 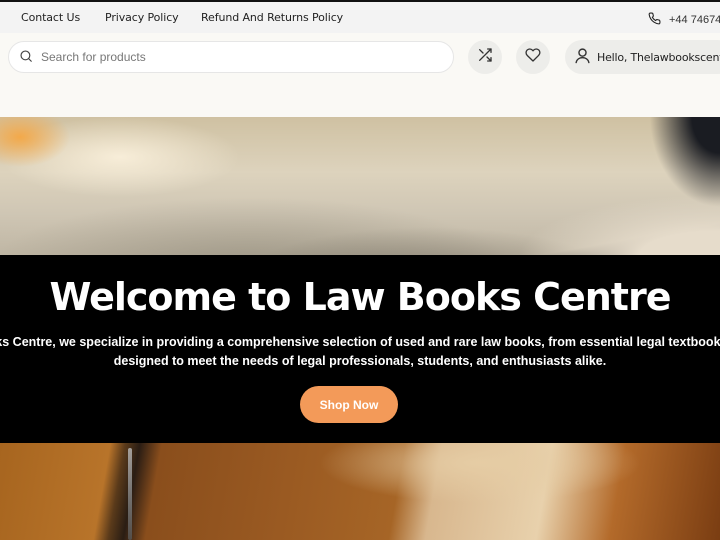 I want to click on account-button: Hello, Thelawbookscentre, so click(x=642, y=57).